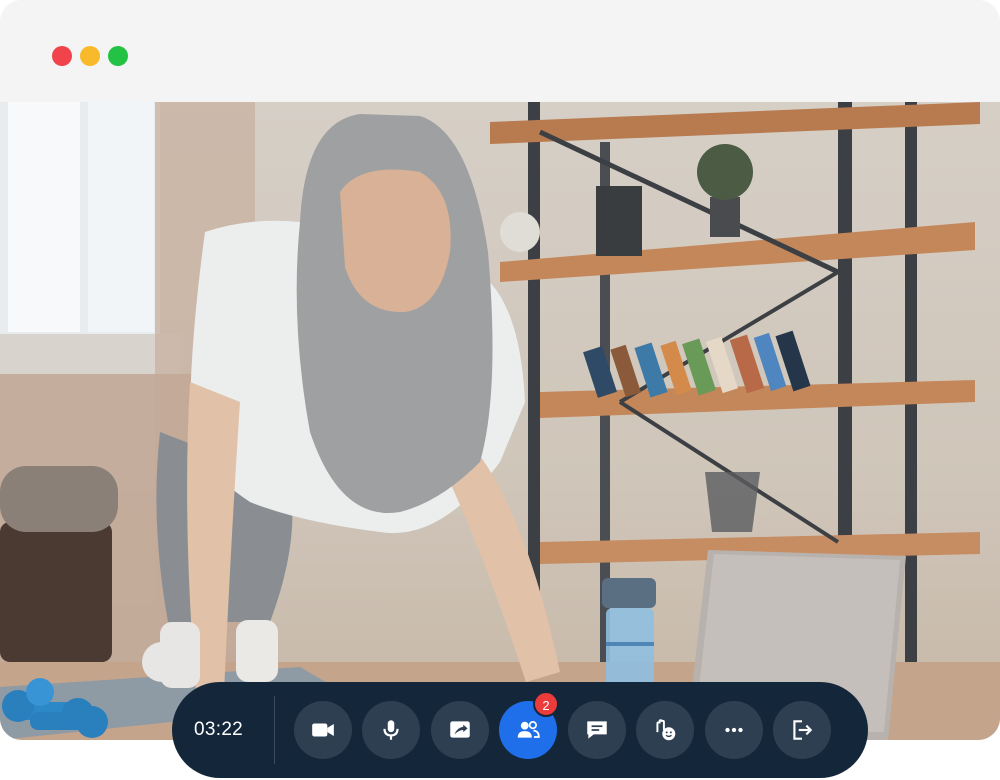  What do you see at coordinates (528, 729) in the screenshot?
I see `participants-icon` at bounding box center [528, 729].